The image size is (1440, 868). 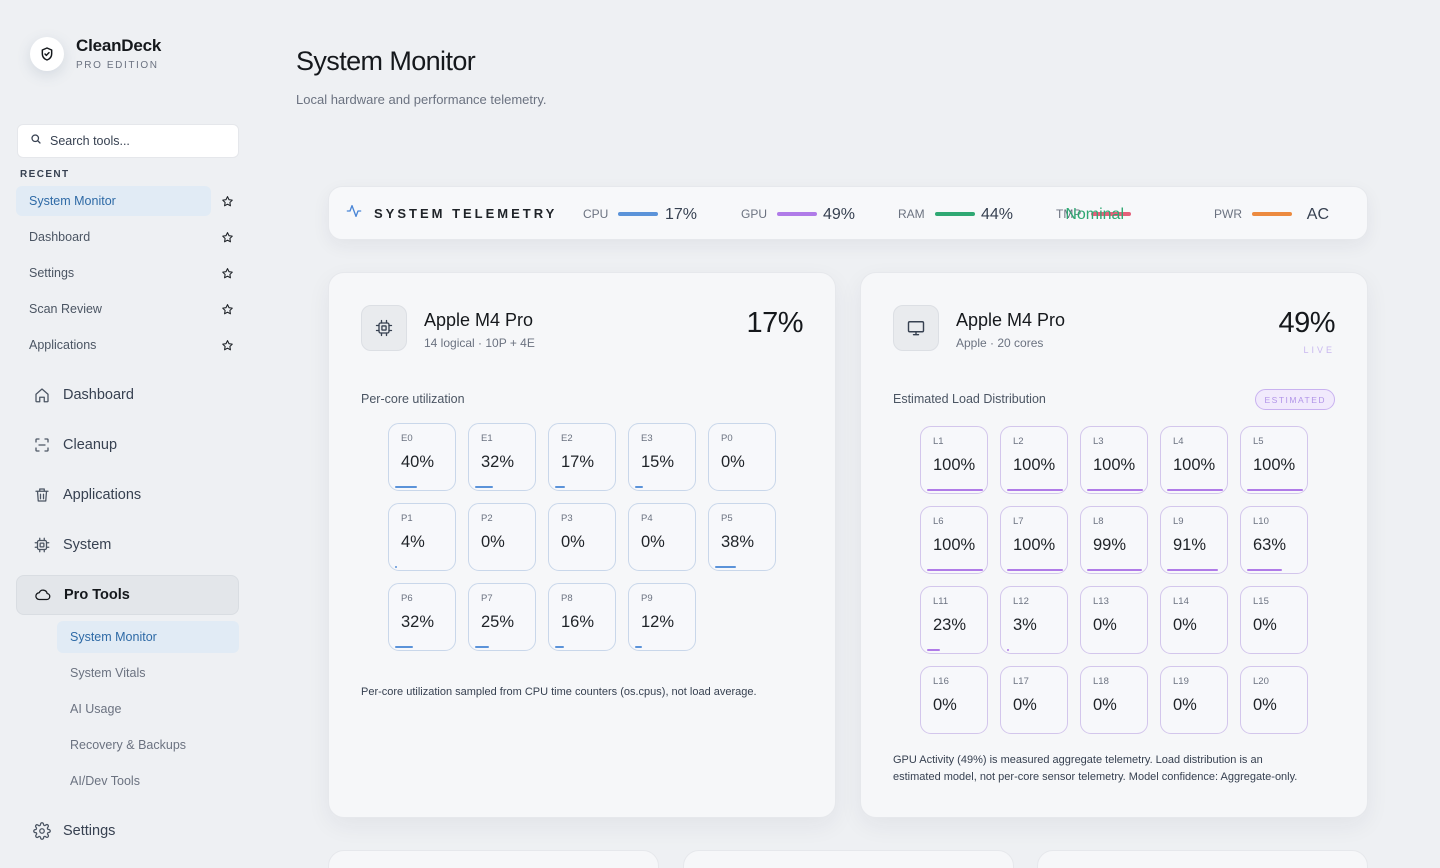 I want to click on core-tile: L10 63%, so click(x=1274, y=540).